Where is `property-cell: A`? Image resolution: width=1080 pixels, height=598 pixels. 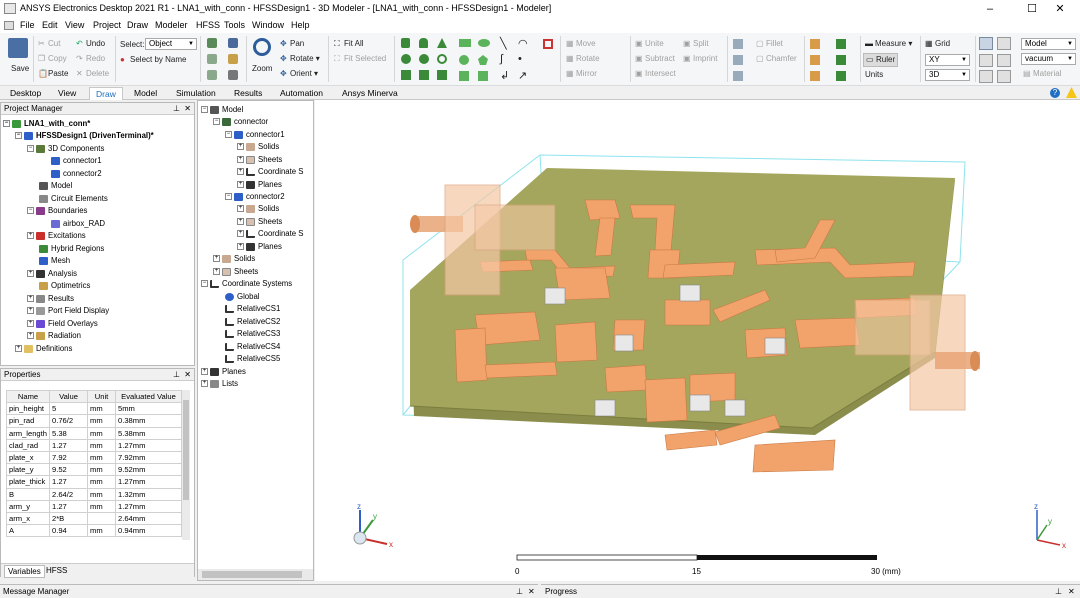
property-cell: A is located at coordinates (28, 531).